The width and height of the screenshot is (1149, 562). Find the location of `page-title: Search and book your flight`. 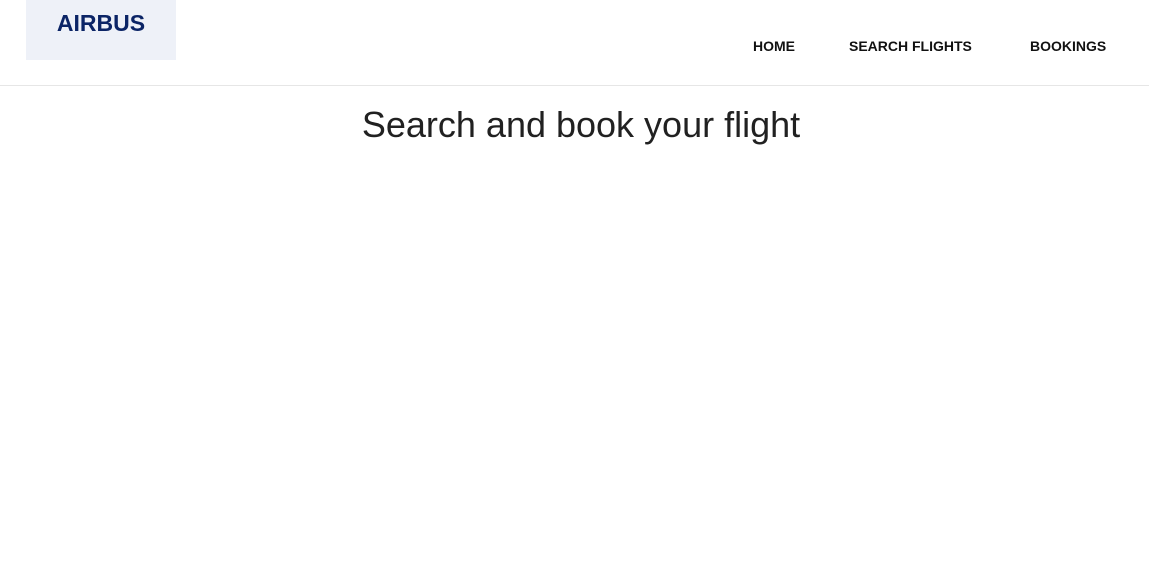

page-title: Search and book your flight is located at coordinates (581, 124).